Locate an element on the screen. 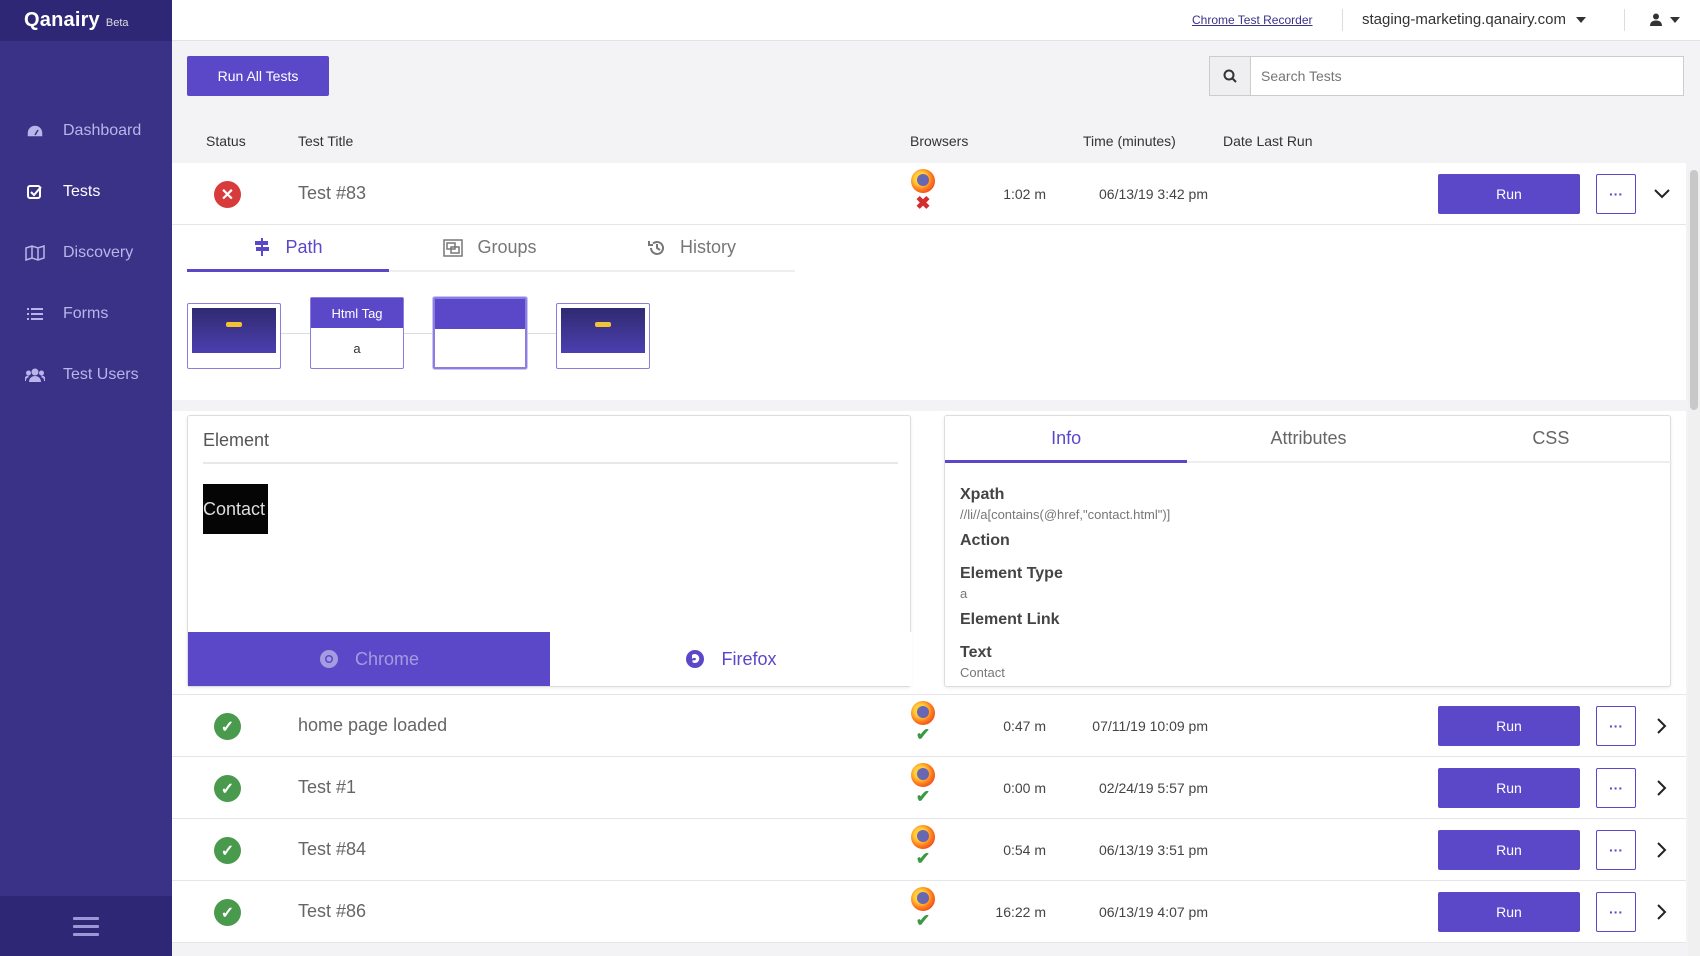 This screenshot has width=1700, height=956. test-time: 0:00 m is located at coordinates (1024, 788).